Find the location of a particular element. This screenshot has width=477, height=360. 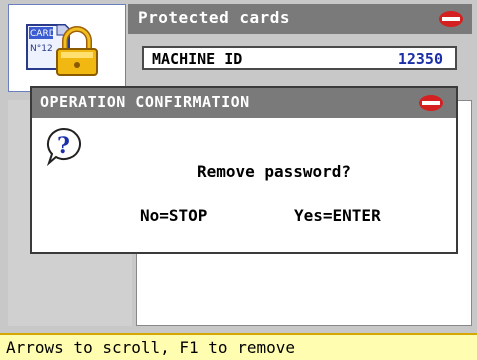

yes-enter-option: Yes=ENTER is located at coordinates (337, 215).